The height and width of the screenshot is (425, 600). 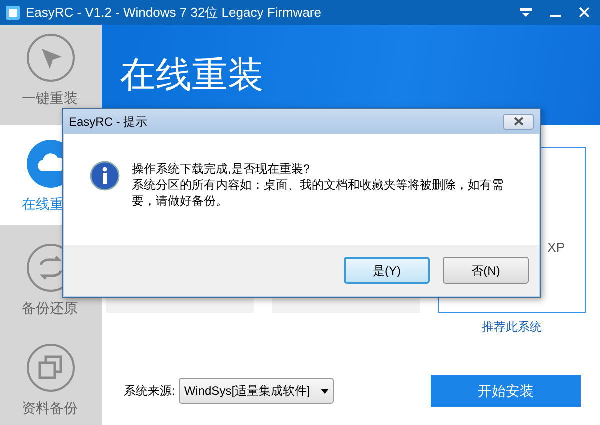 I want to click on dialog-button: 否(N), so click(x=486, y=270).